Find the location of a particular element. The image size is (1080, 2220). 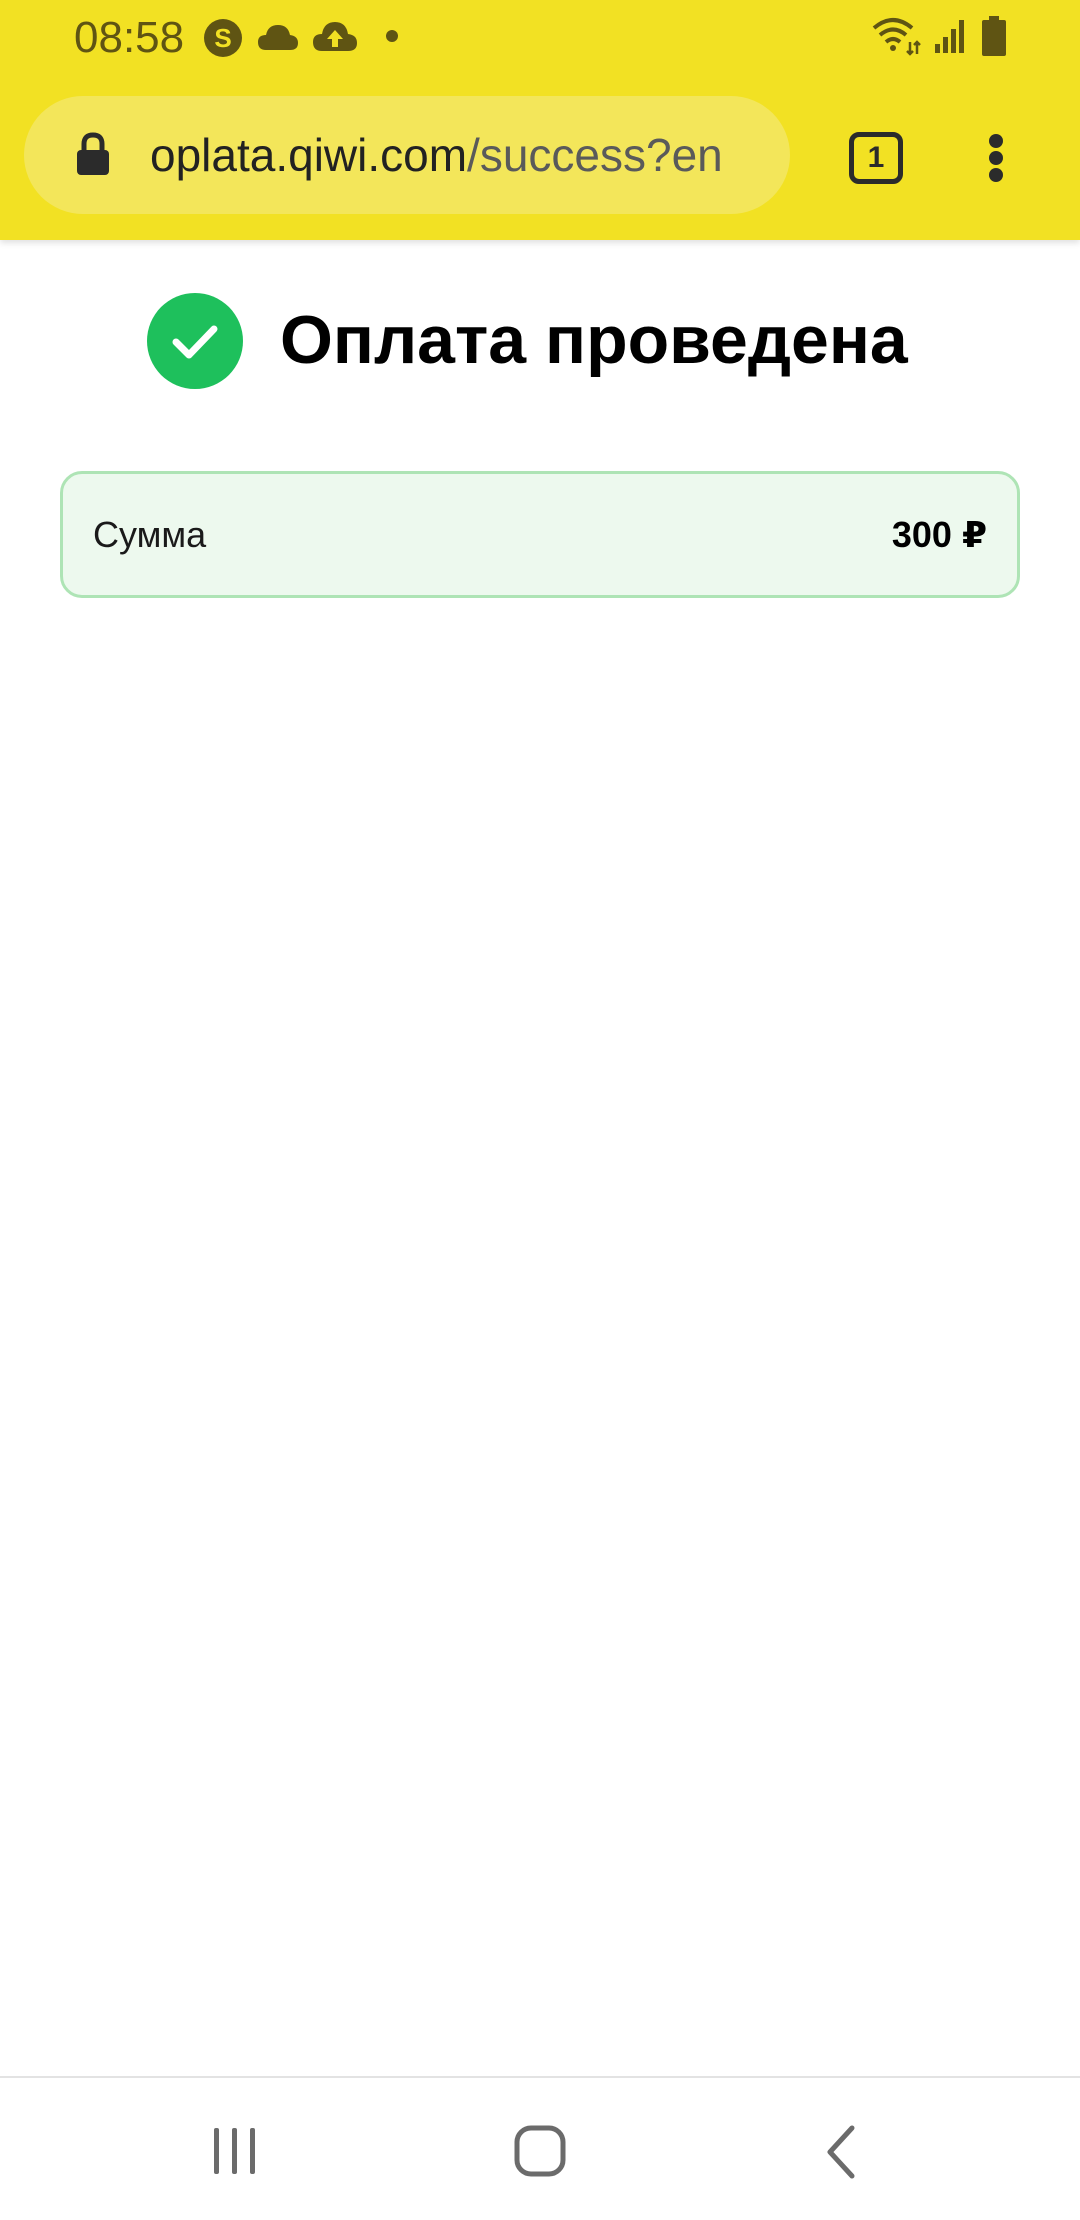

url-path: /success?en is located at coordinates (595, 155).